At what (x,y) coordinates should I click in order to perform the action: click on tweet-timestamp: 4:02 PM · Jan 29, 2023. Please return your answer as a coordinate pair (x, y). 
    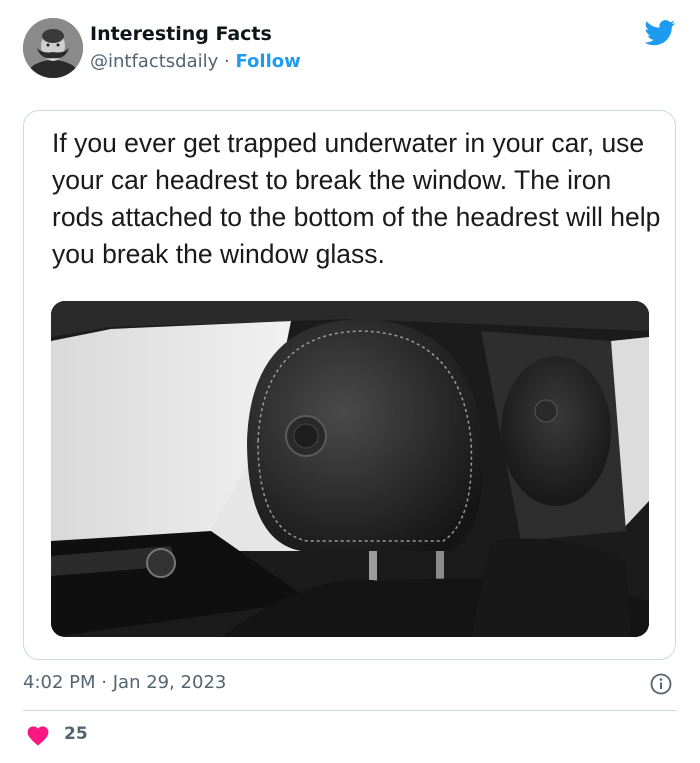
    Looking at the image, I should click on (124, 682).